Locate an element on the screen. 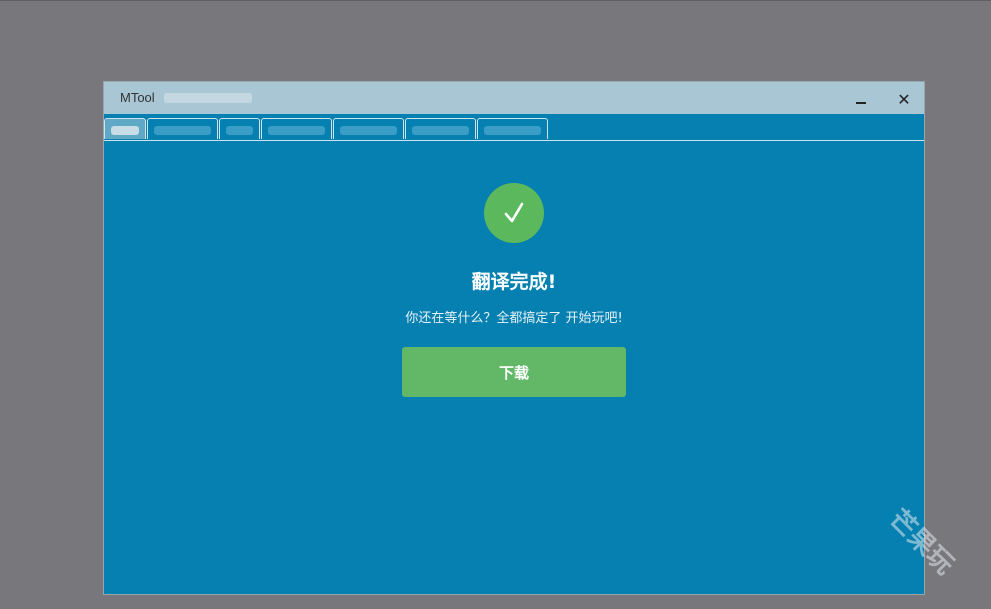  minimize-button is located at coordinates (861, 99).